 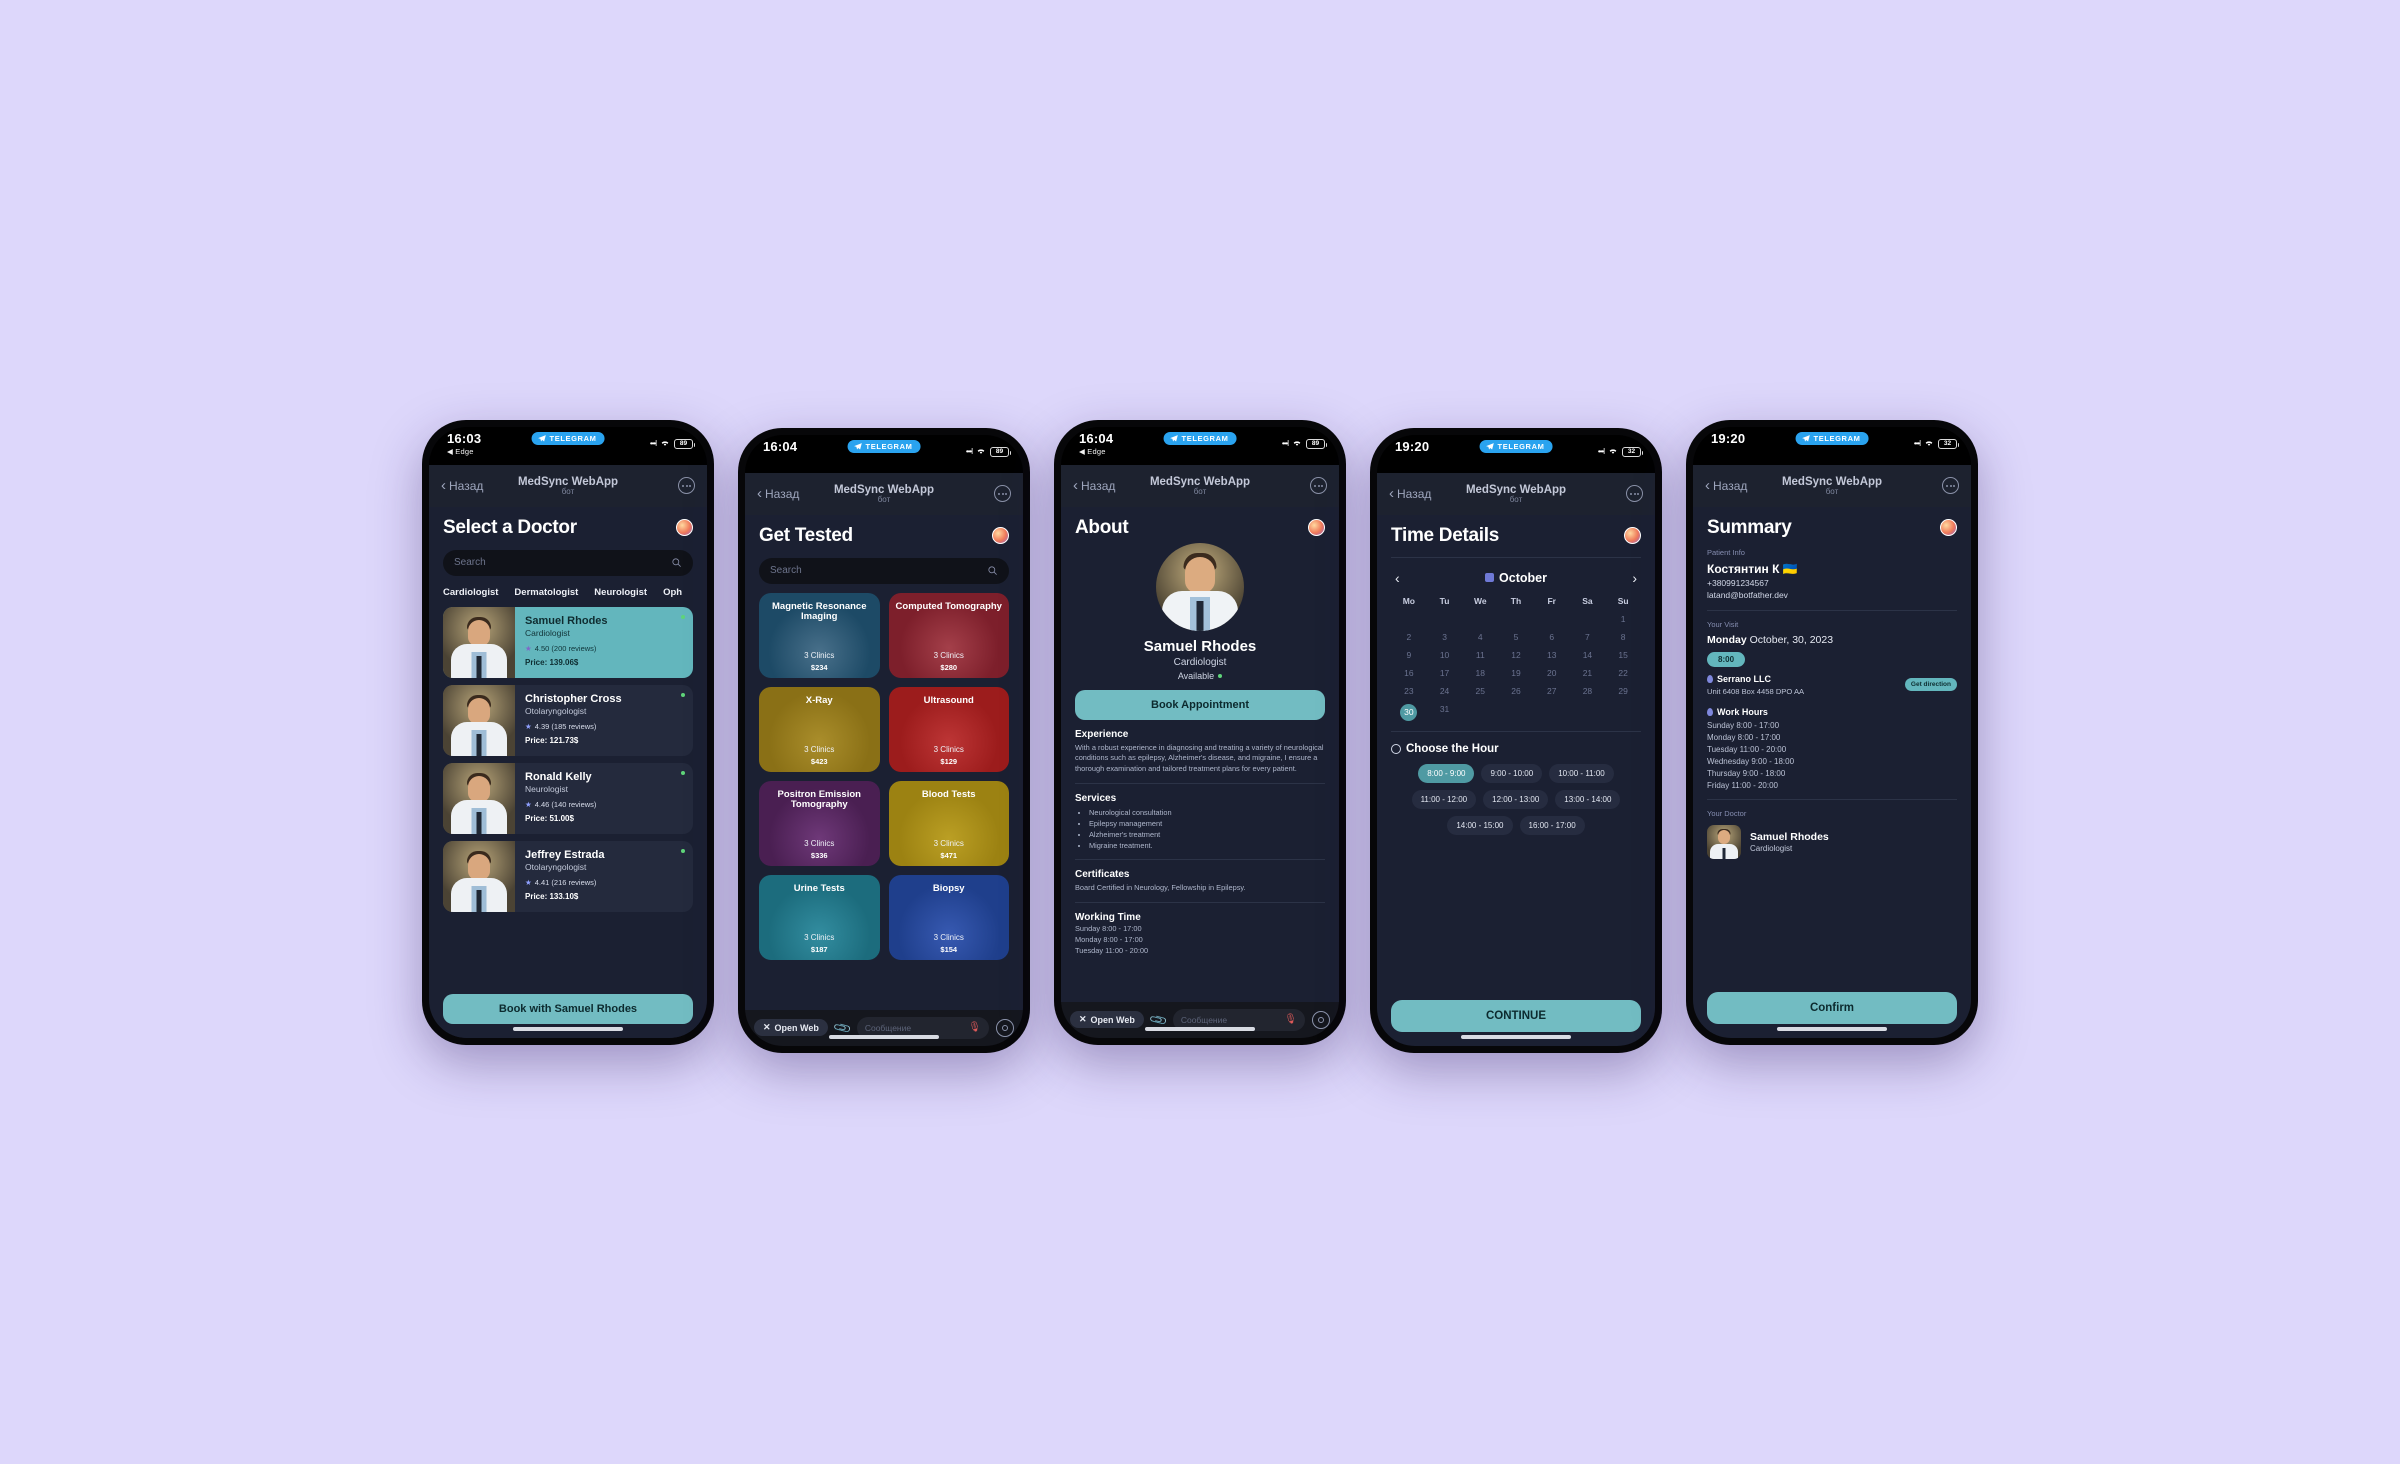 What do you see at coordinates (948, 635) in the screenshot?
I see `test-card: Computed Tomography 3 Clinics $280` at bounding box center [948, 635].